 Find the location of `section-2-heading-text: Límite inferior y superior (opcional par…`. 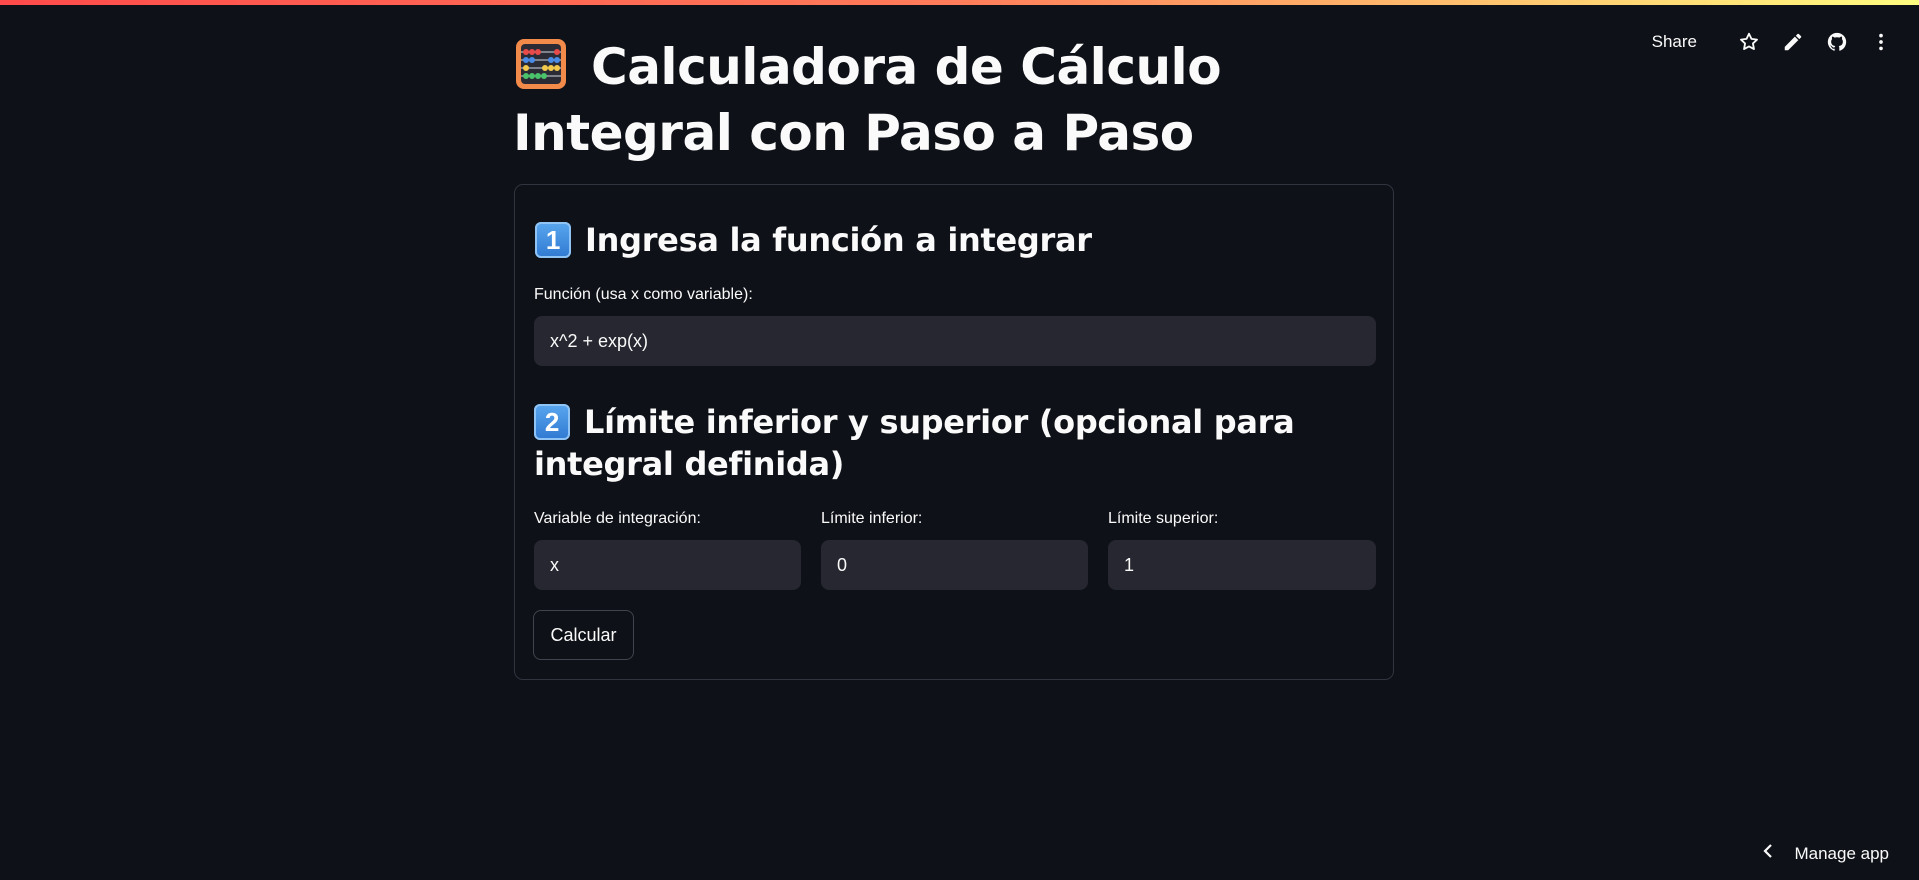

section-2-heading-text: Límite inferior y superior (opcional par… is located at coordinates (914, 443).